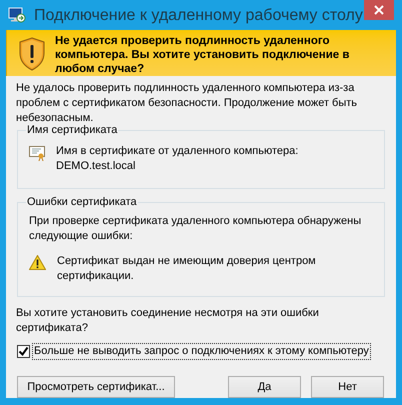 This screenshot has height=405, width=402. What do you see at coordinates (72, 130) in the screenshot?
I see `group-legend: Имя сертификата` at bounding box center [72, 130].